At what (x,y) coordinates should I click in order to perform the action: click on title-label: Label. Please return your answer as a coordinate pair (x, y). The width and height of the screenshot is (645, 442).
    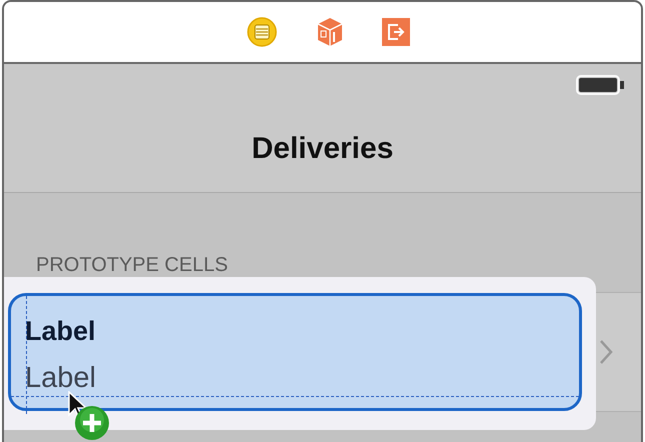
    Looking at the image, I should click on (60, 331).